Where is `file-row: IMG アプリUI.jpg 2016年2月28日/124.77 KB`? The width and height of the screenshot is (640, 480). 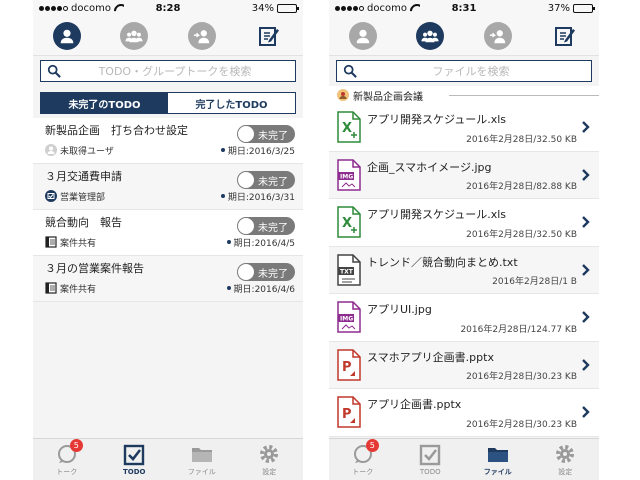 file-row: IMG アプリUI.jpg 2016年2月28日/124.77 KB is located at coordinates (464, 318).